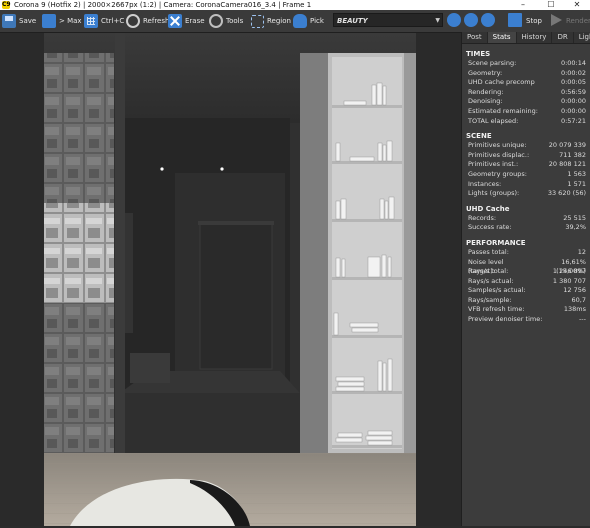  I want to click on stat-row: Estimated remaining: 0:00:00, so click(526, 112).